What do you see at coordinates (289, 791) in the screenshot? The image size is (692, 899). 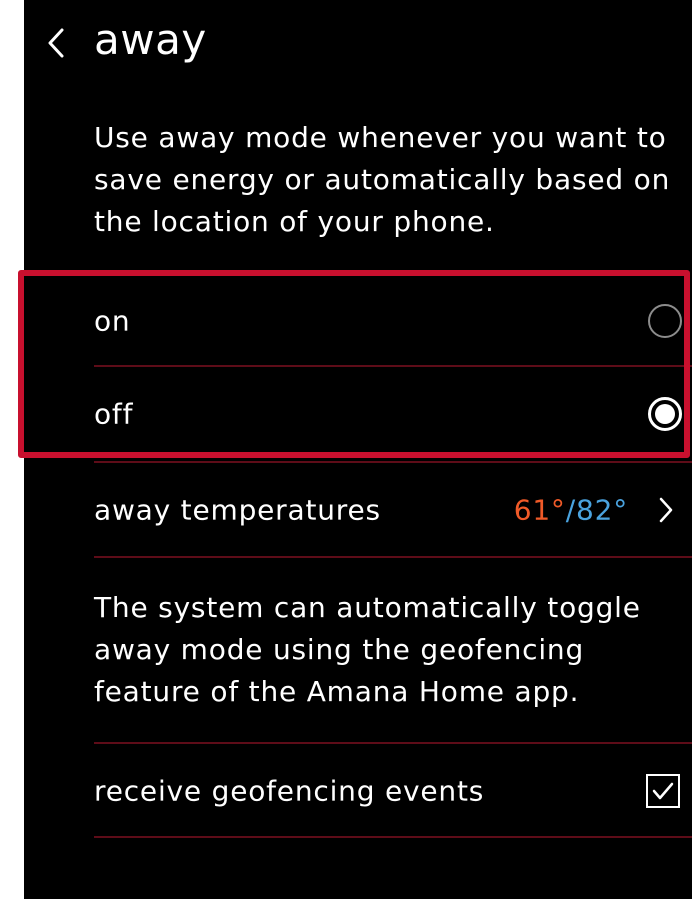 I see `geofencing-label: receive geofencing events` at bounding box center [289, 791].